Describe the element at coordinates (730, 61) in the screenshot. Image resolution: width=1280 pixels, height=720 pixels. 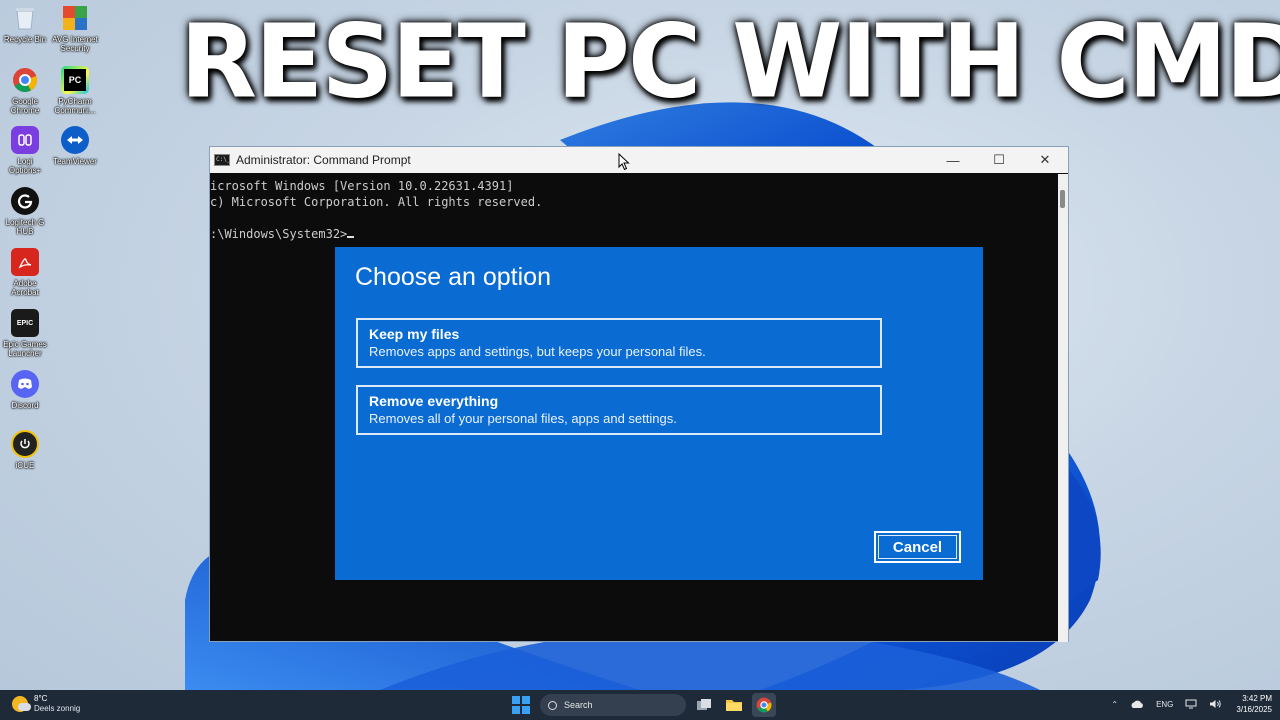
I see `page-title: RESET PC WITH CMD` at that location.